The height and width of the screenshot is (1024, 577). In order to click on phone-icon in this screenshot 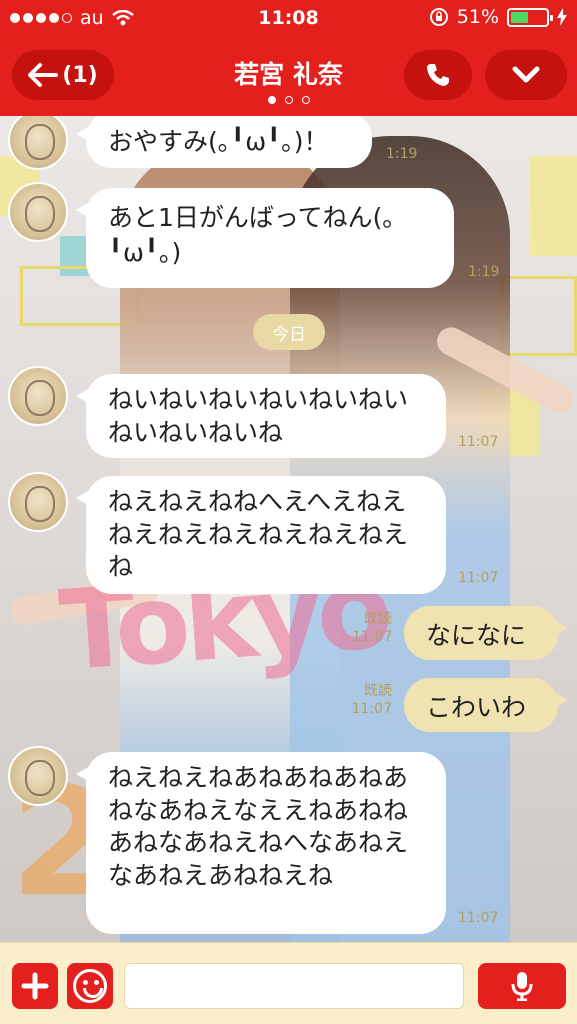, I will do `click(438, 75)`.